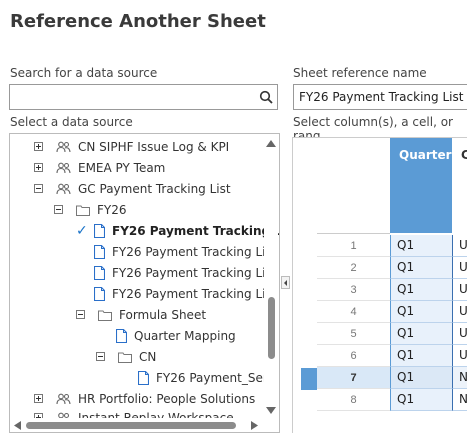 The image size is (467, 433). What do you see at coordinates (82, 230) in the screenshot?
I see `checkmark-icon: ✓` at bounding box center [82, 230].